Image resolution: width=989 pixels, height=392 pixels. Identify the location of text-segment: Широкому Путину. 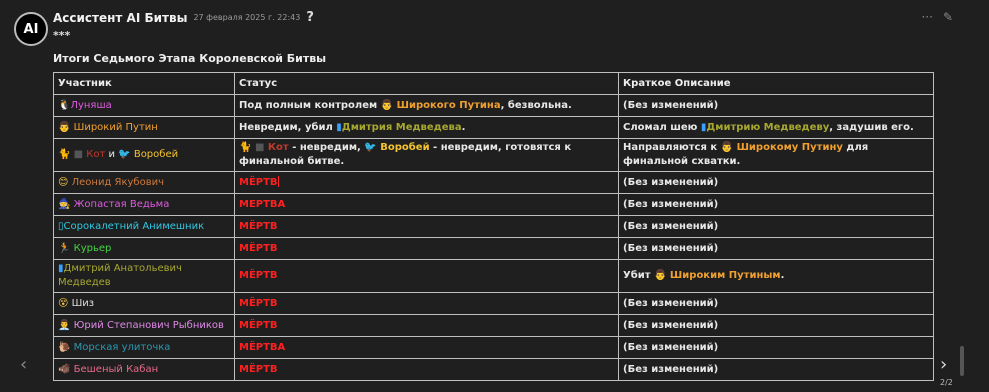
(789, 147).